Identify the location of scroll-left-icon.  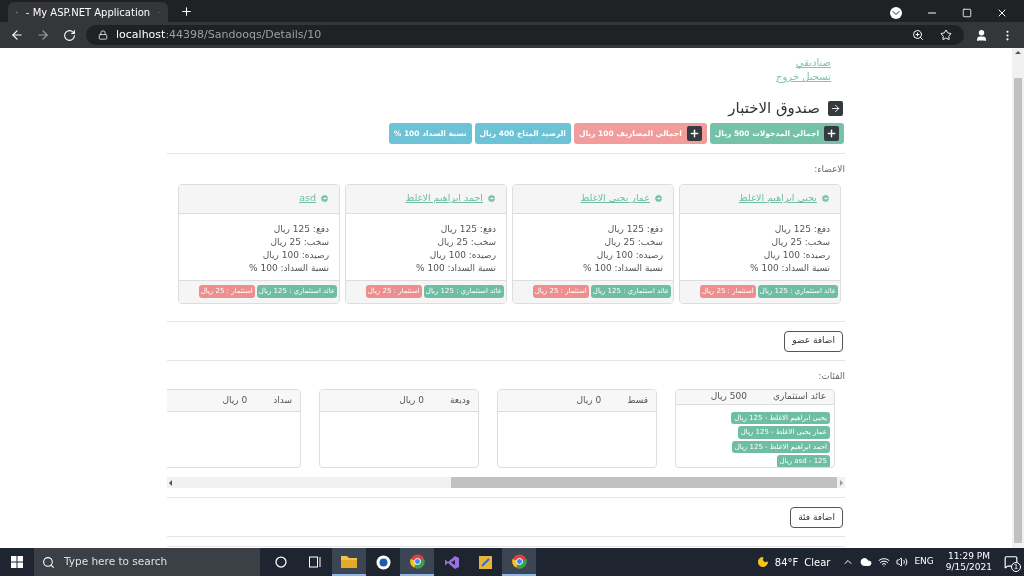
(171, 482).